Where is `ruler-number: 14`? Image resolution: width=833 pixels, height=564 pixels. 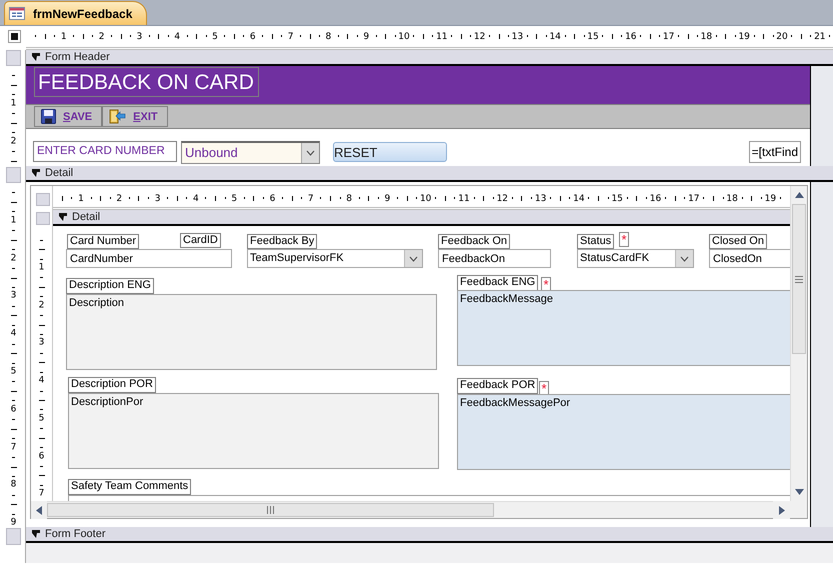
ruler-number: 14 is located at coordinates (555, 37).